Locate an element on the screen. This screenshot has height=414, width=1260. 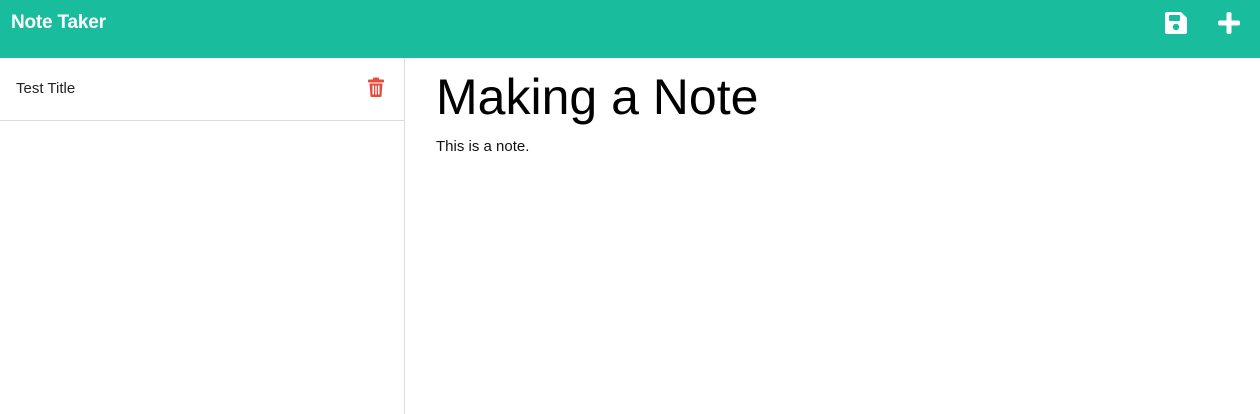
note-title-input: Making a Note is located at coordinates (597, 97).